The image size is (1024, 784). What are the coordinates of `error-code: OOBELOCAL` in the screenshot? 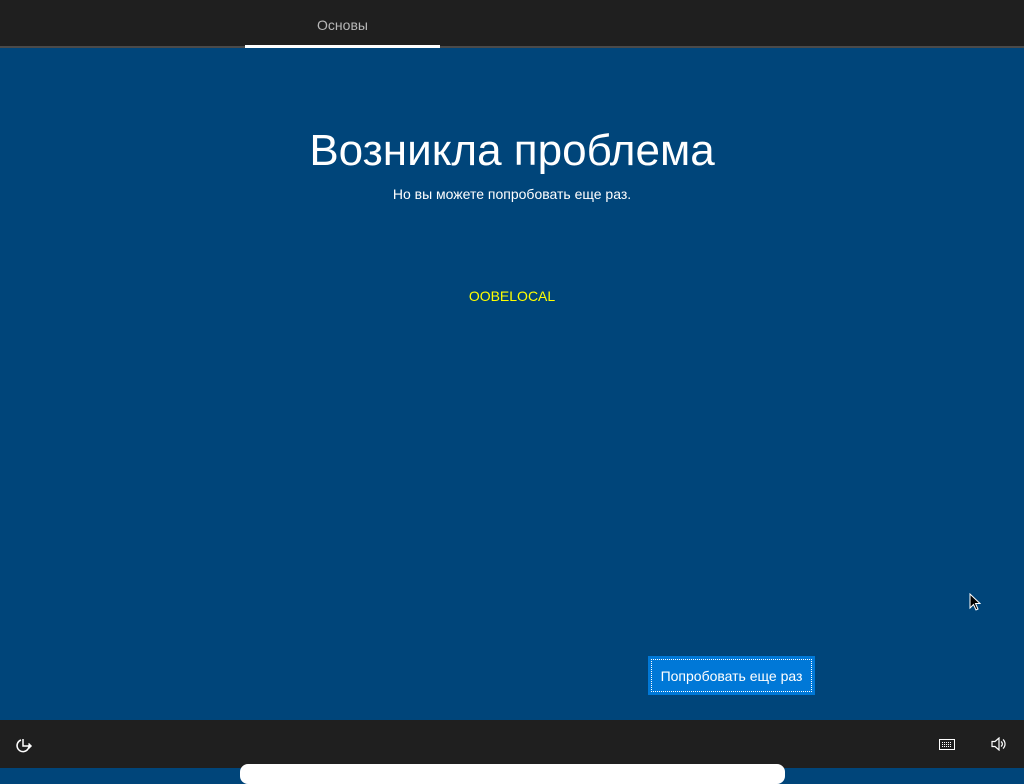 It's located at (512, 296).